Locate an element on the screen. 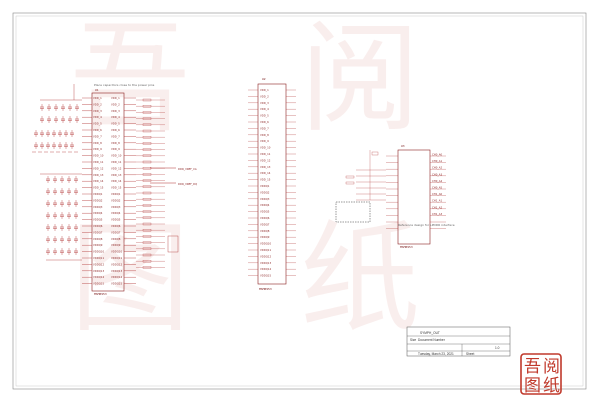 The image size is (600, 400). left-pin-label-right: VDD_11 is located at coordinates (116, 162).